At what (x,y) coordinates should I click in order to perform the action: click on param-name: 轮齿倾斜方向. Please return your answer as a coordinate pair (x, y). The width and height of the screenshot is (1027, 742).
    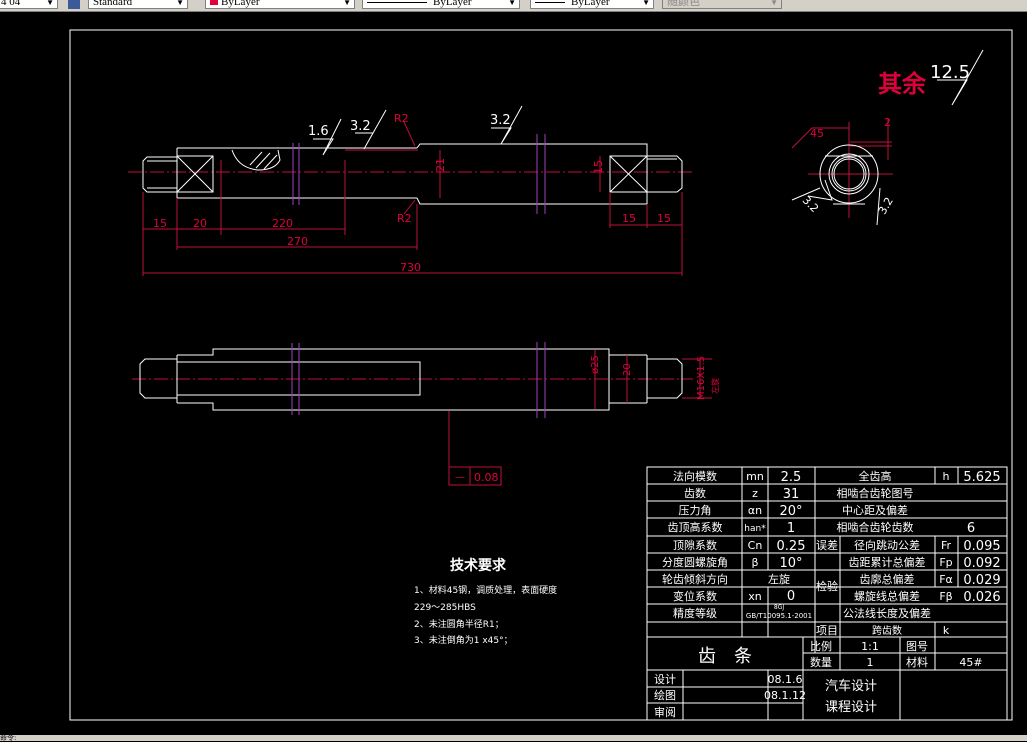
    Looking at the image, I should click on (695, 579).